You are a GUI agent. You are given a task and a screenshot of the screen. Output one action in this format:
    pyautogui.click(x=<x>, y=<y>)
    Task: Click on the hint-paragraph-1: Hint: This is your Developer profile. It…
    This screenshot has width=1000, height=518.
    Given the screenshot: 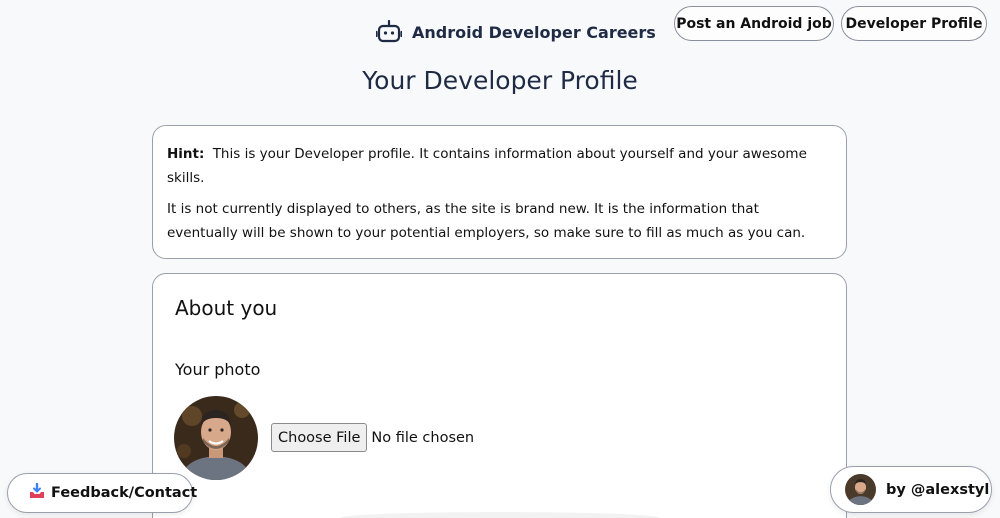 What is the action you would take?
    pyautogui.click(x=499, y=166)
    